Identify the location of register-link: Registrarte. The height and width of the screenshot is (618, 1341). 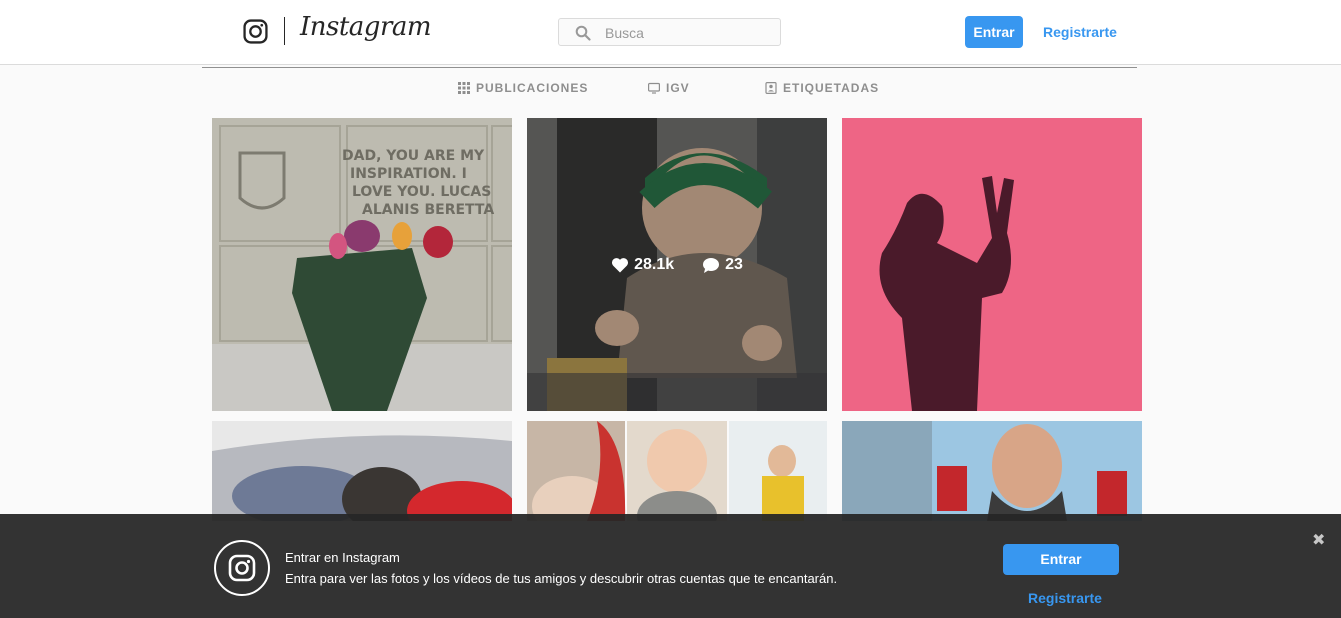
(1080, 32).